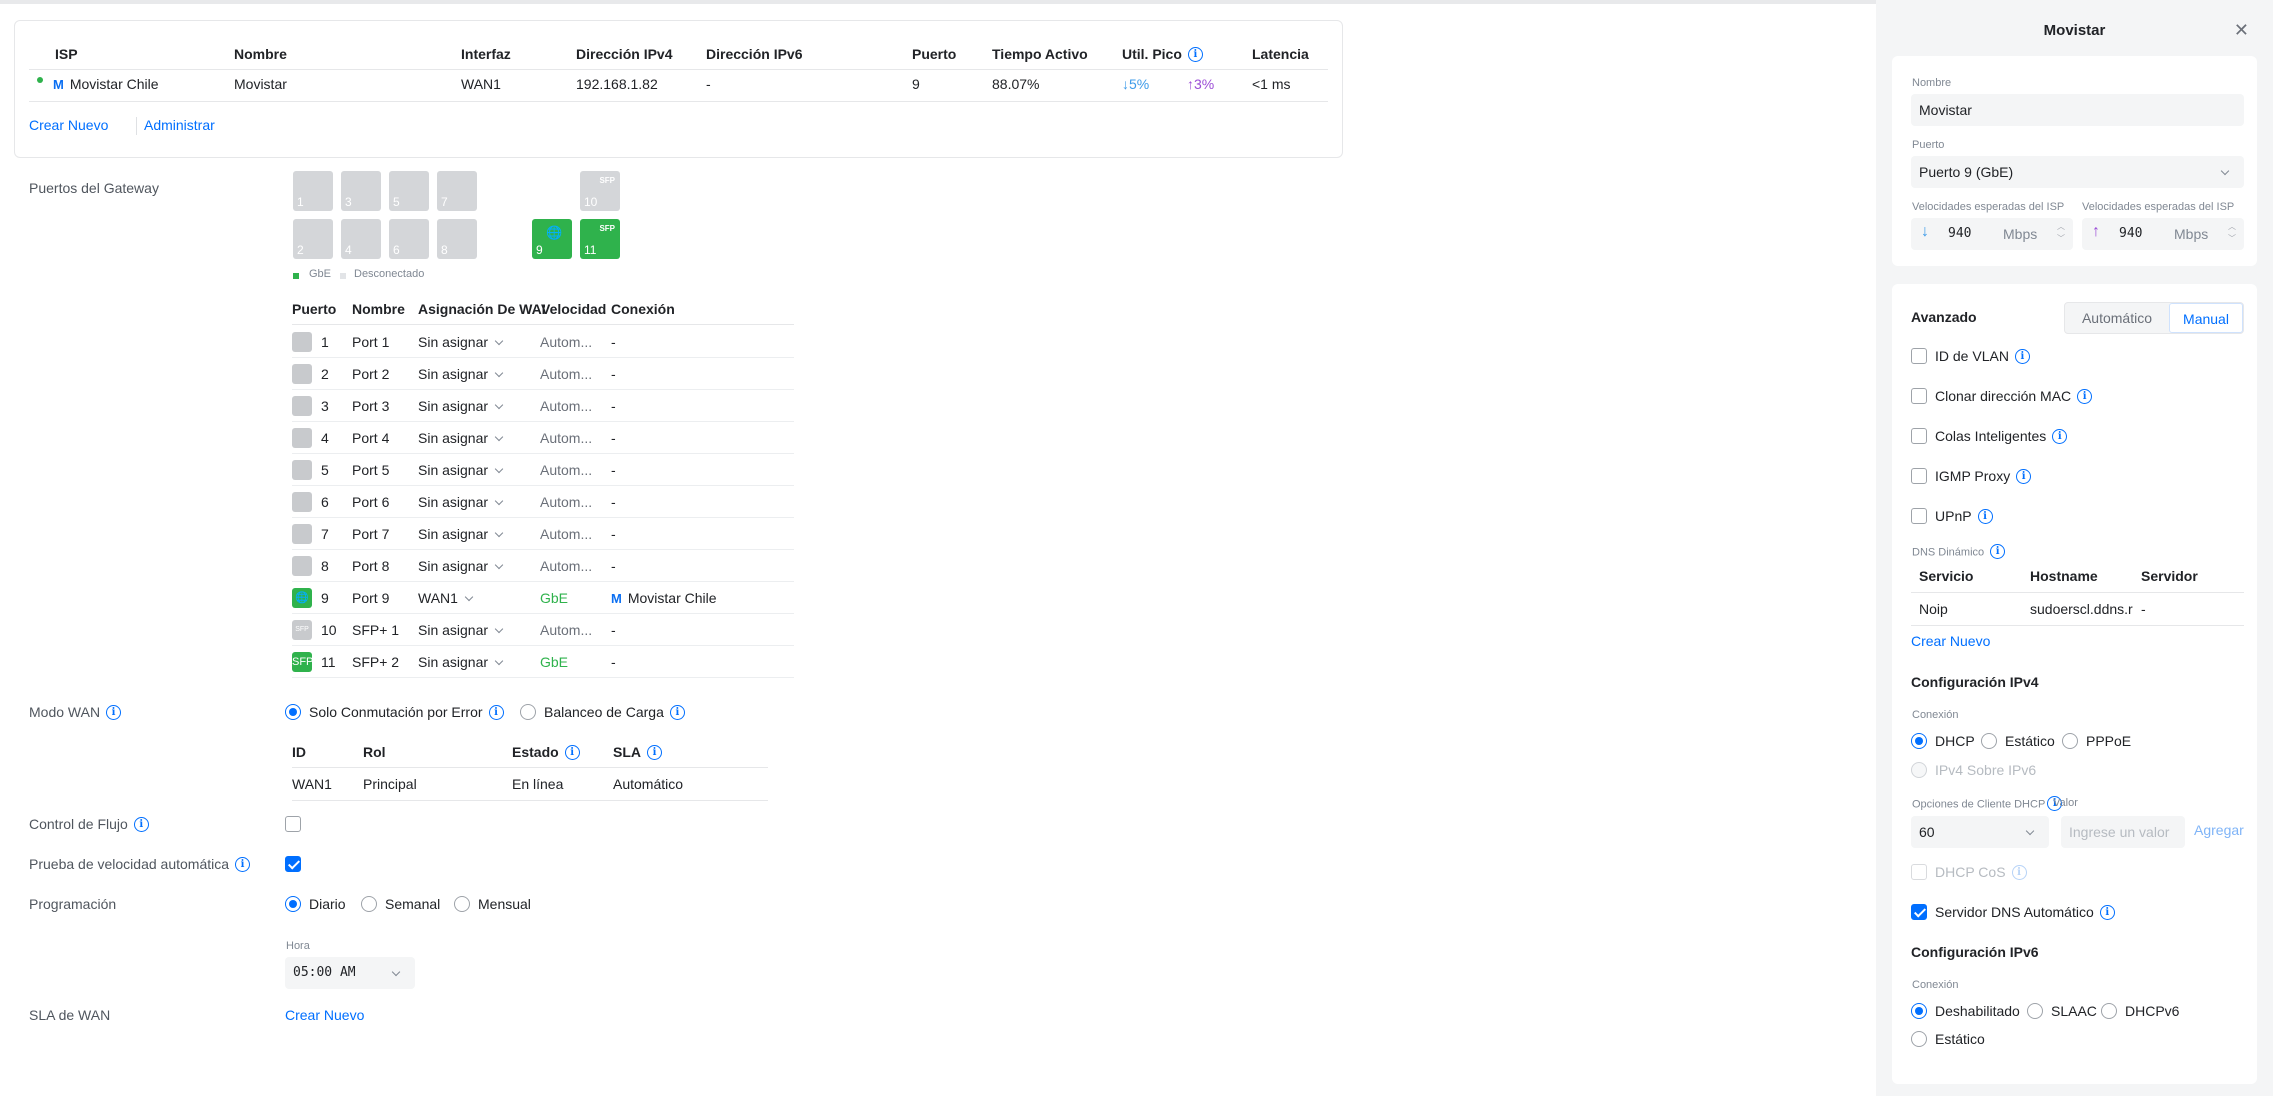 Image resolution: width=2273 pixels, height=1096 pixels. Describe the element at coordinates (600, 239) in the screenshot. I see `port-11: SFP 11` at that location.